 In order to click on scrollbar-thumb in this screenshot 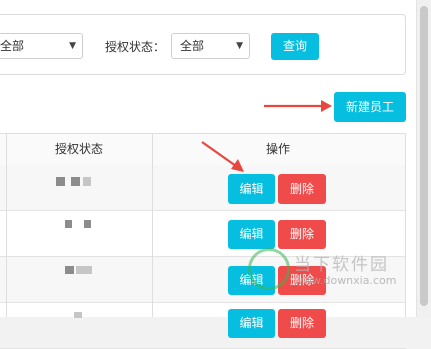, I will do `click(424, 156)`.